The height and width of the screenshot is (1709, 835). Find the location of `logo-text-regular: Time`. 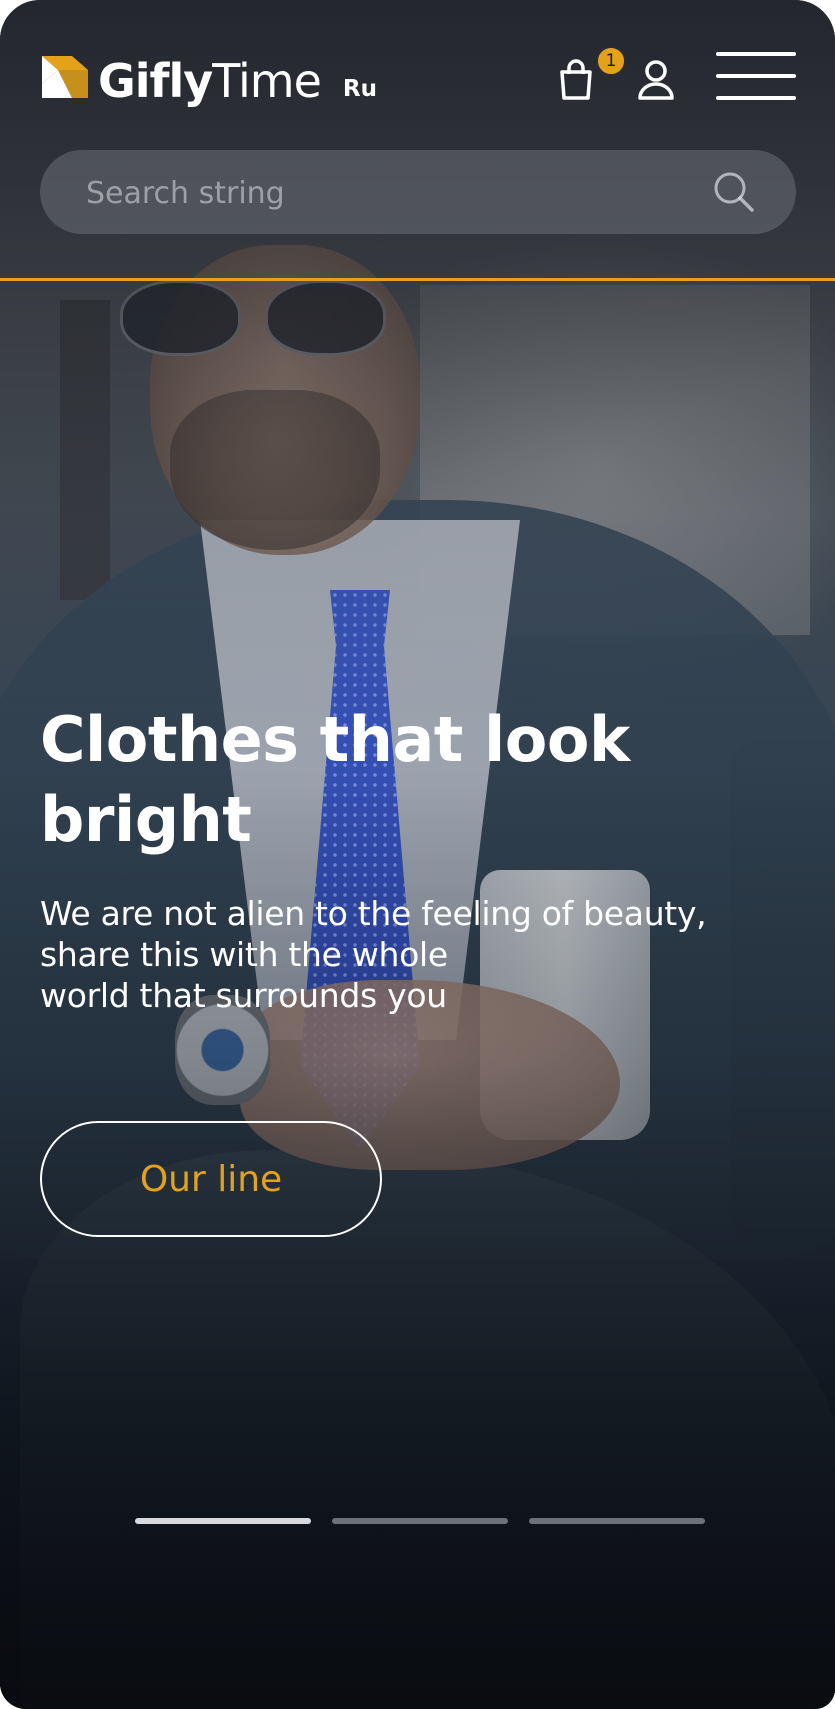

logo-text-regular: Time is located at coordinates (267, 81).